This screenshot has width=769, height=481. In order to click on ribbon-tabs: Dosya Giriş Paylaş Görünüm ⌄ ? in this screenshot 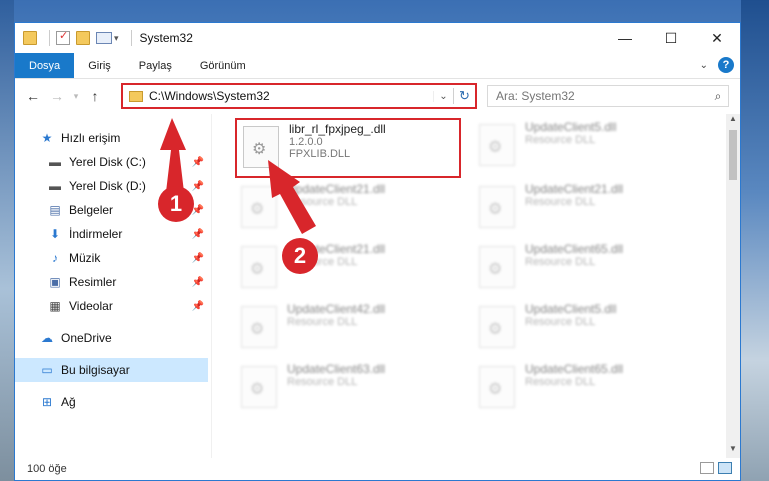, I will do `click(377, 66)`.